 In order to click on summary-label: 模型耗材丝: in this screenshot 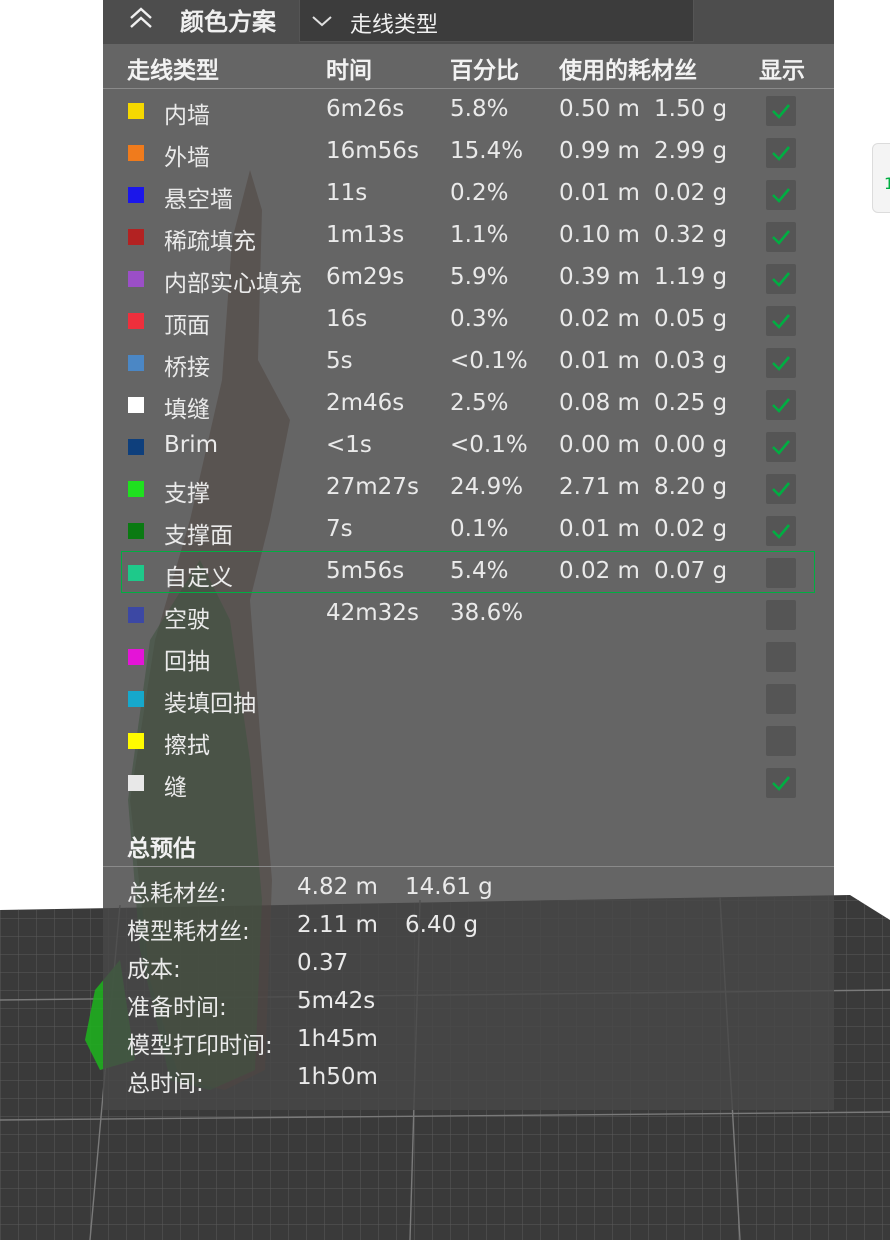, I will do `click(188, 932)`.